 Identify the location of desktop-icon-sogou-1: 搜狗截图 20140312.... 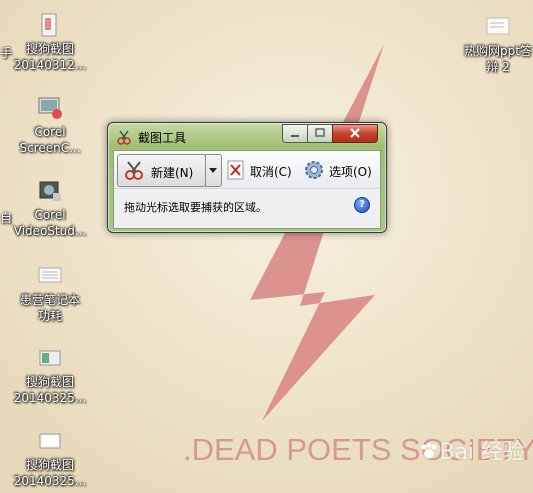
(50, 42).